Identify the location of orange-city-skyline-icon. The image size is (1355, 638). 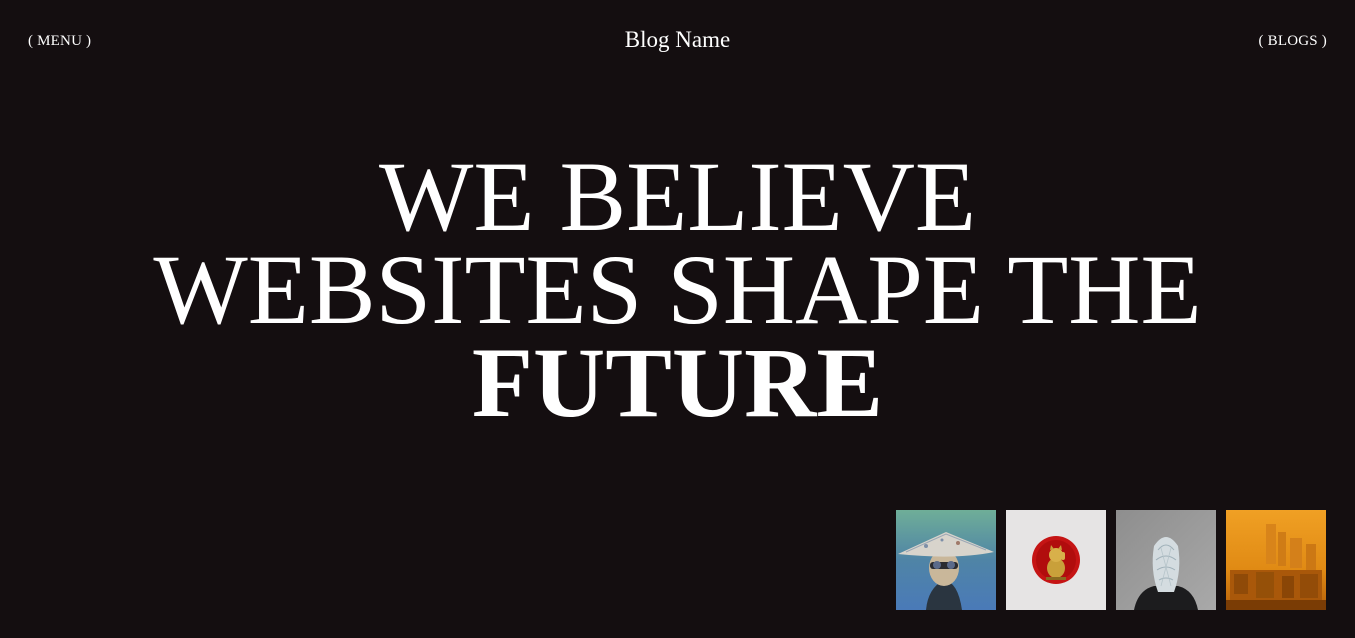
(1276, 560).